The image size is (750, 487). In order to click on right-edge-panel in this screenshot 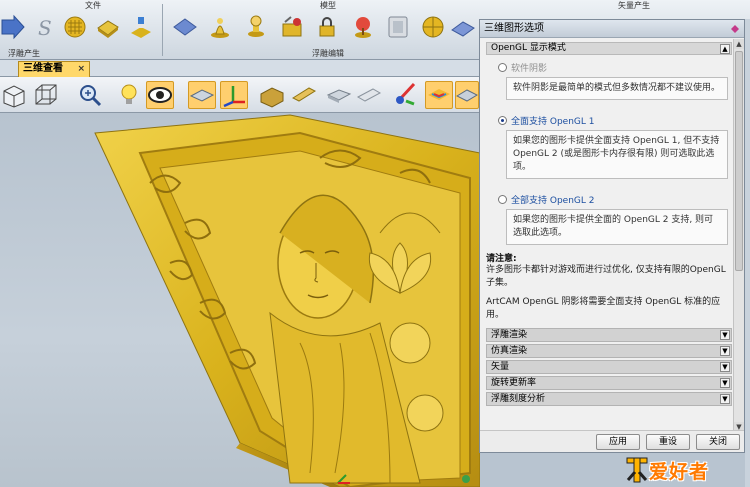, I will do `click(747, 253)`.